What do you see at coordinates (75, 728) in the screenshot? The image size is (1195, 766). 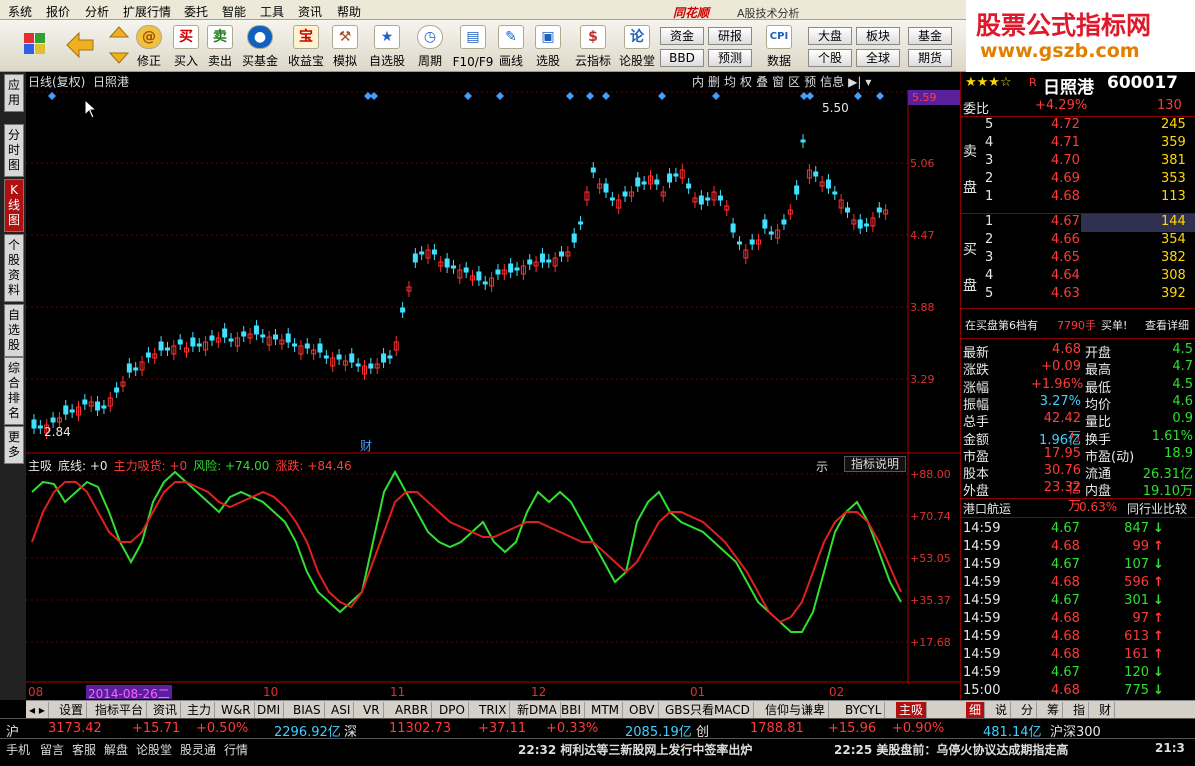 I see `sh-index-value: 3173.42` at bounding box center [75, 728].